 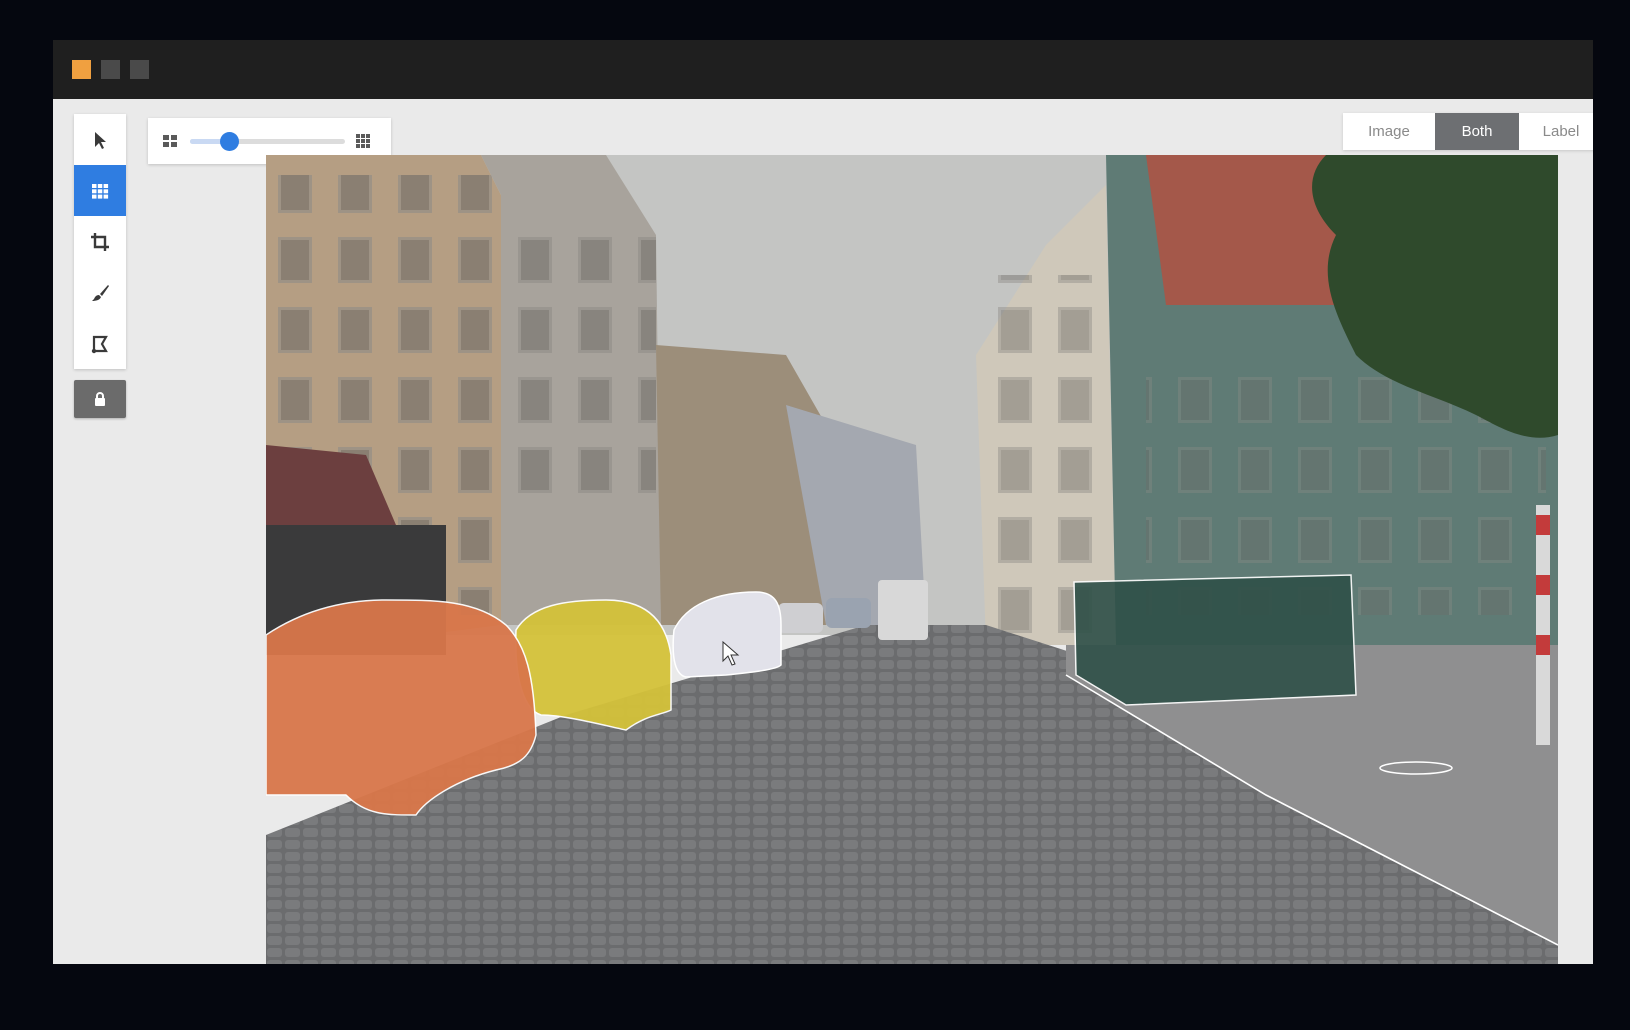 I want to click on pointer-icon, so click(x=100, y=140).